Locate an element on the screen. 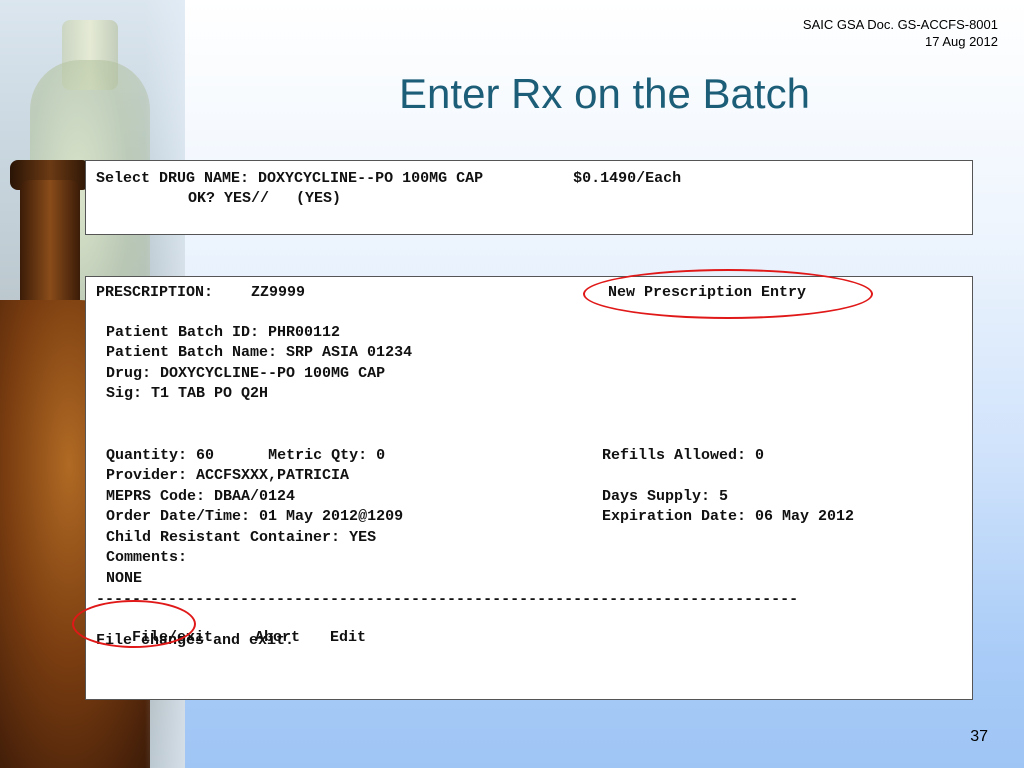 The image size is (1024, 768). field-label: Days Supply: is located at coordinates (656, 496).